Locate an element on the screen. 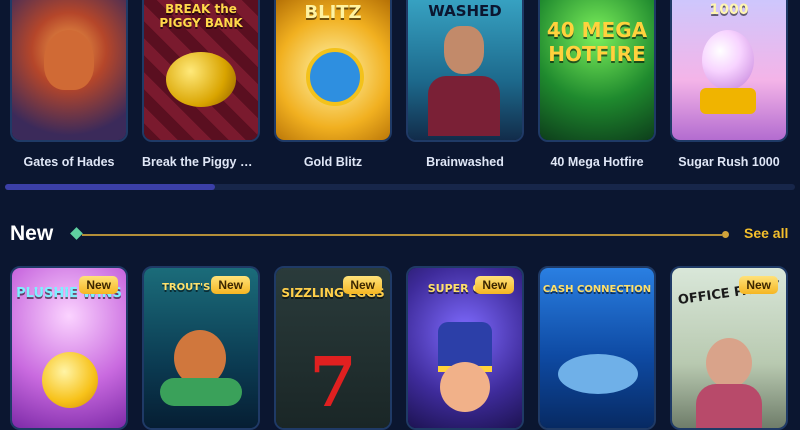 The width and height of the screenshot is (800, 430). game-thumbnail: BREAK the PIGGY BANK is located at coordinates (201, 71).